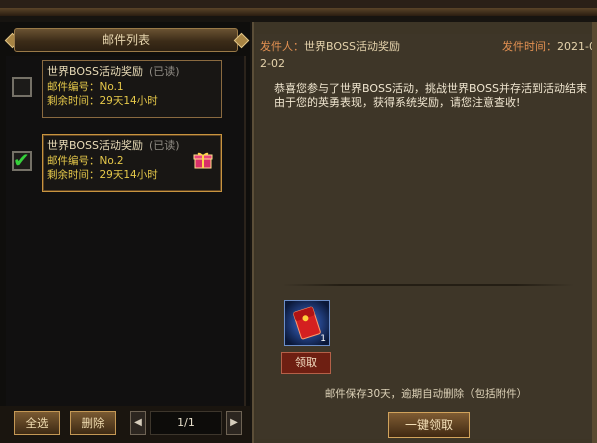 This screenshot has width=597, height=443. What do you see at coordinates (272, 63) in the screenshot?
I see `send-time-value-part2: 2-02` at bounding box center [272, 63].